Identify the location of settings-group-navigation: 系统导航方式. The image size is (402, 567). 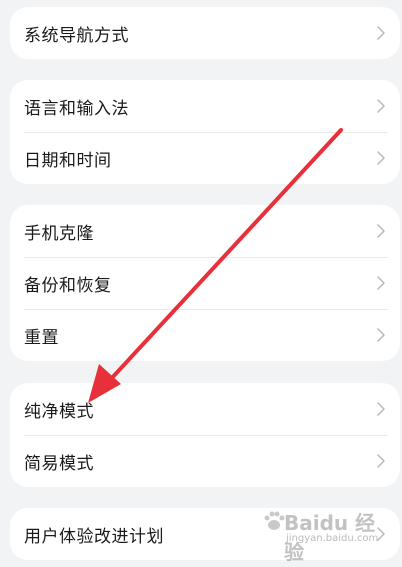
(205, 33).